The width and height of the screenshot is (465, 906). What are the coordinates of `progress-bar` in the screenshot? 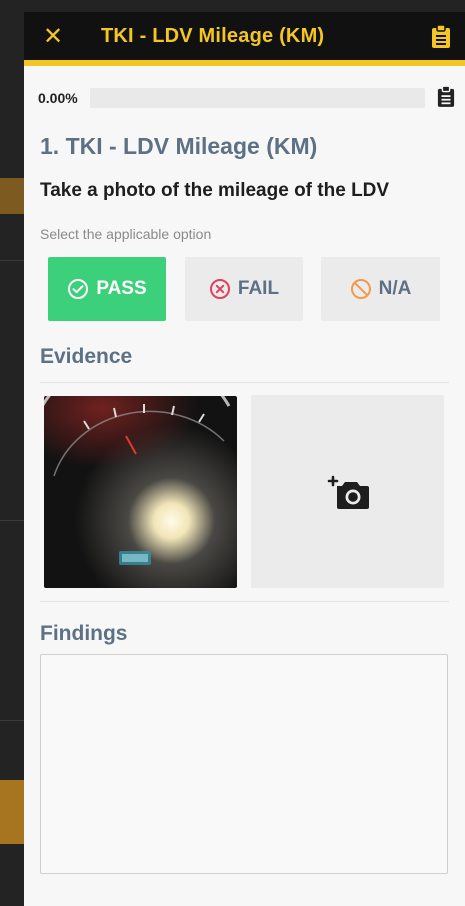 It's located at (257, 98).